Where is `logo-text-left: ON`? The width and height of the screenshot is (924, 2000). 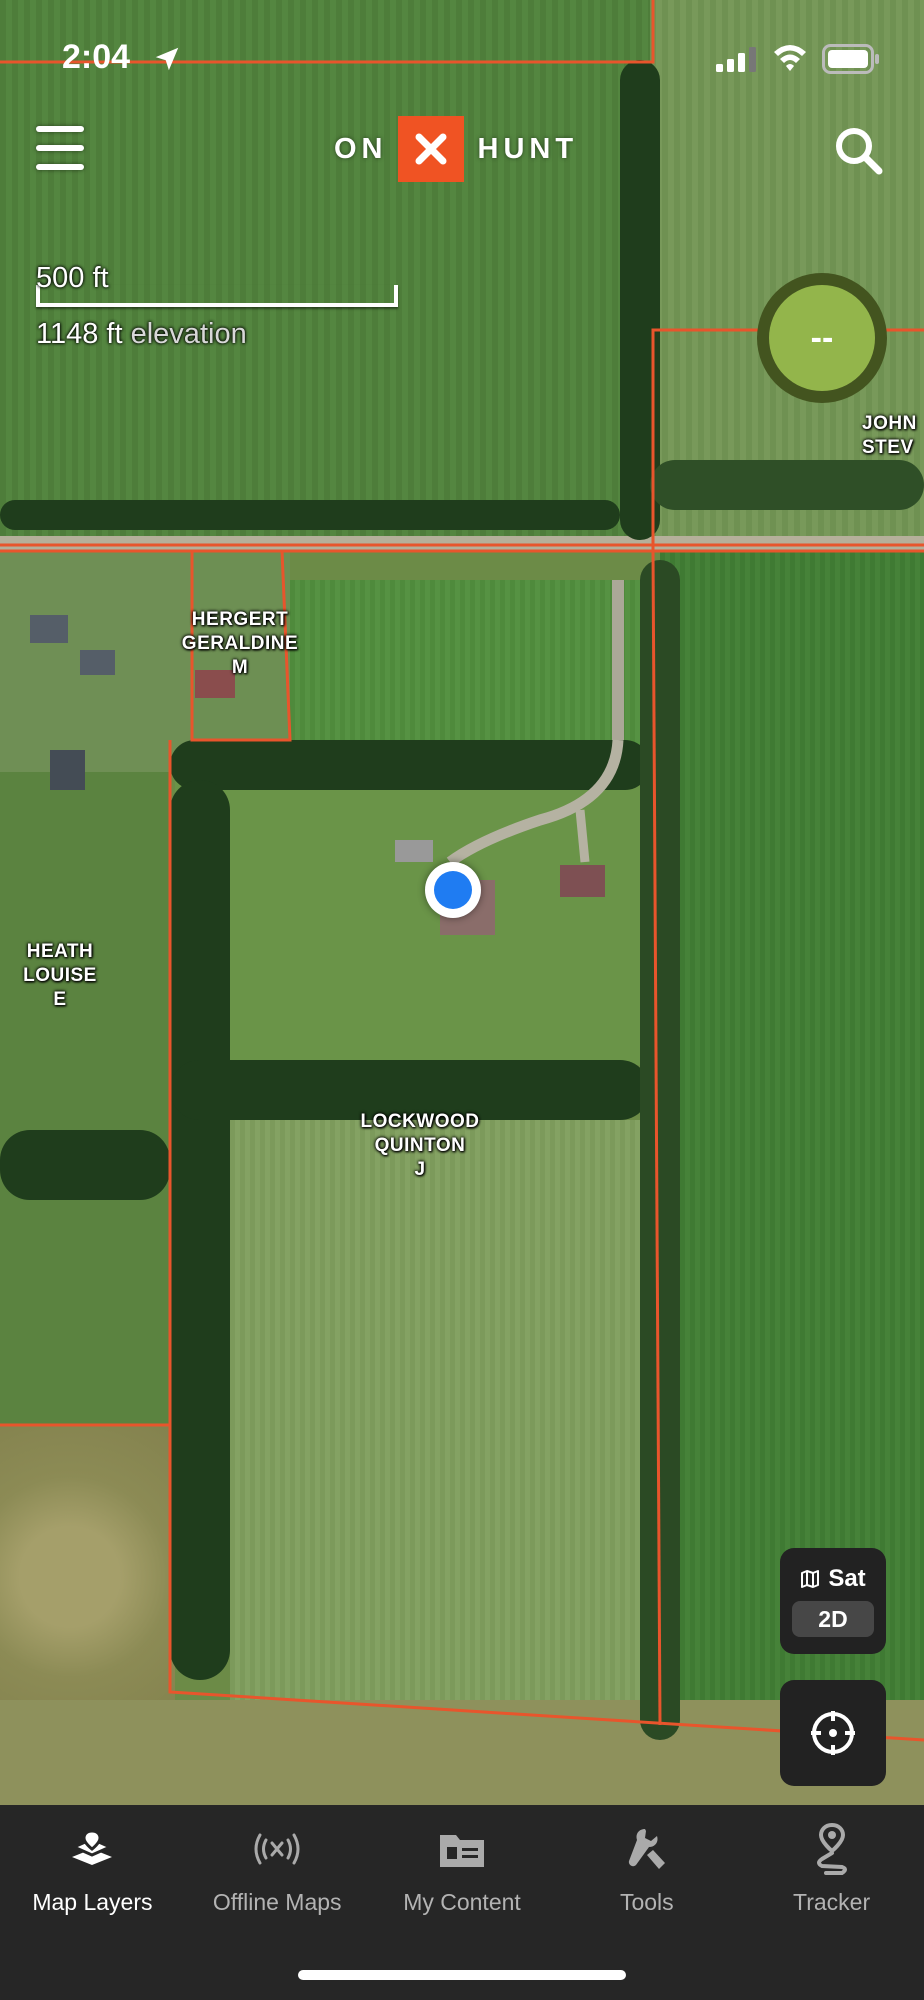
logo-text-left: ON is located at coordinates (361, 148).